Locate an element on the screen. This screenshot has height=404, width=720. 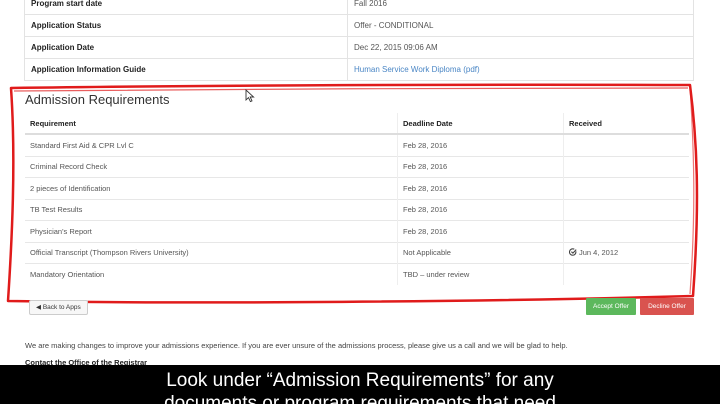
requirement-cell: Criminal Record Check is located at coordinates (211, 166).